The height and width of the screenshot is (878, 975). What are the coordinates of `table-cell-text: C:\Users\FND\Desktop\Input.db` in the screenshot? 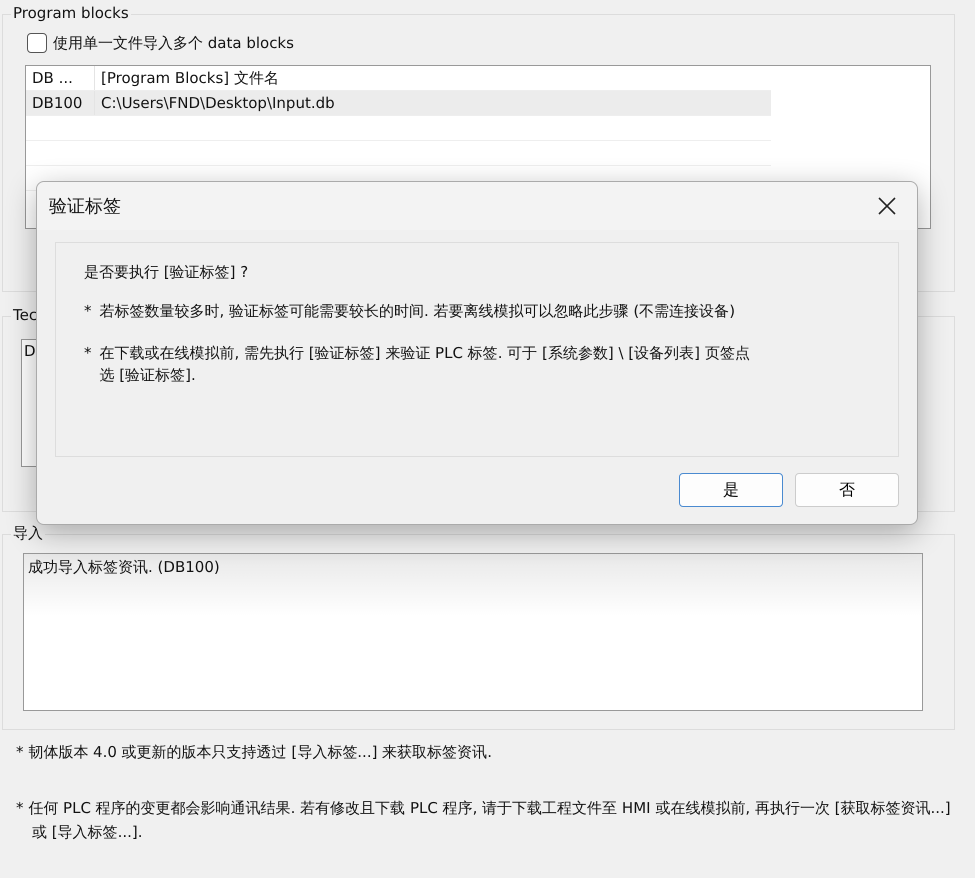 It's located at (217, 103).